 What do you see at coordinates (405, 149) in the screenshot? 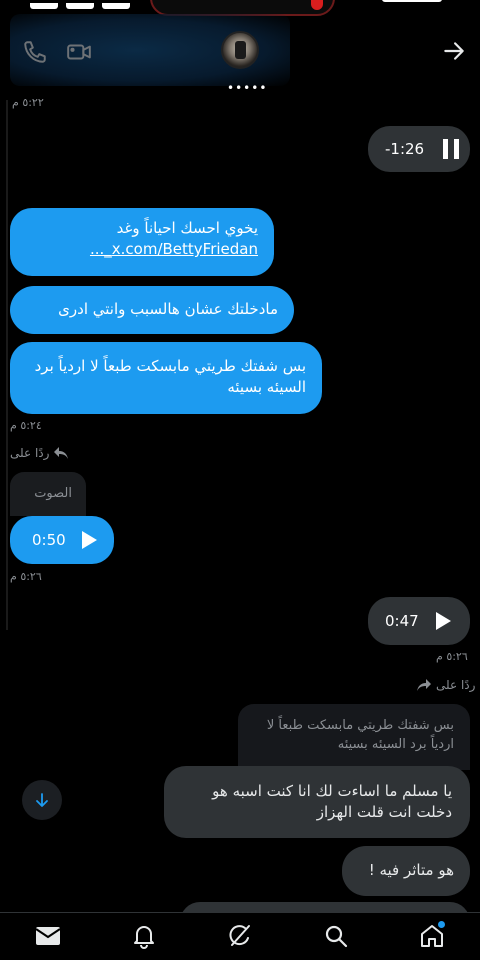
I see `audio-duration: -1:26` at bounding box center [405, 149].